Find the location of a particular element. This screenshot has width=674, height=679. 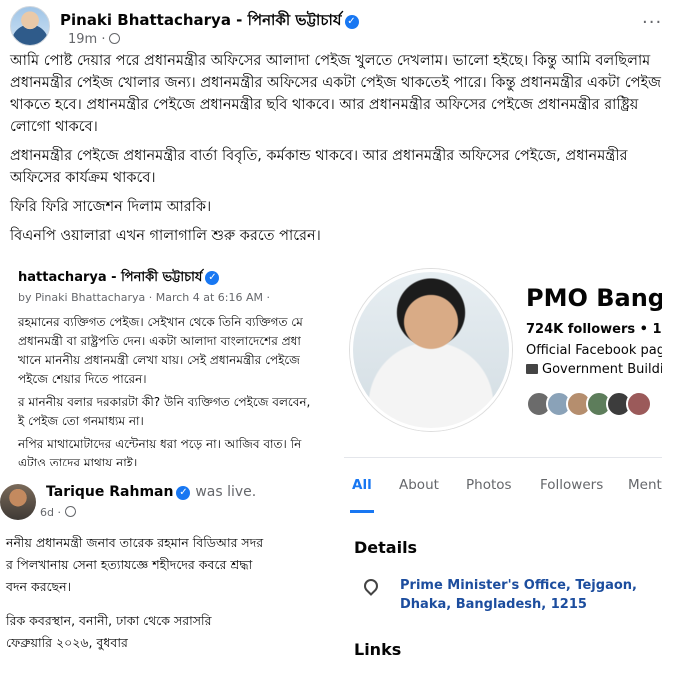

live-post-header: Tarique Rahman ✓ was live. is located at coordinates (151, 492).